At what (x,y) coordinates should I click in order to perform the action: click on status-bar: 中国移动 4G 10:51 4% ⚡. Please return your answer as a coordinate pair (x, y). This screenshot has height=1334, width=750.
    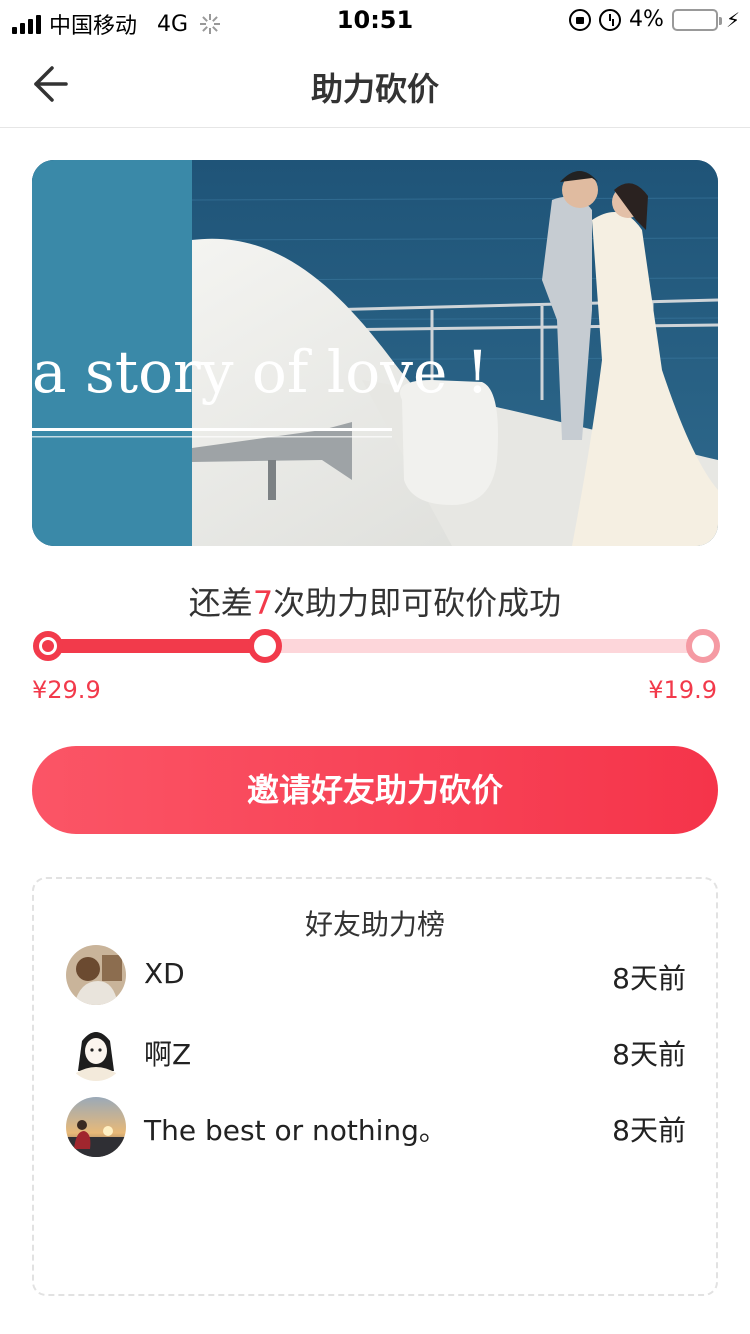
    Looking at the image, I should click on (375, 20).